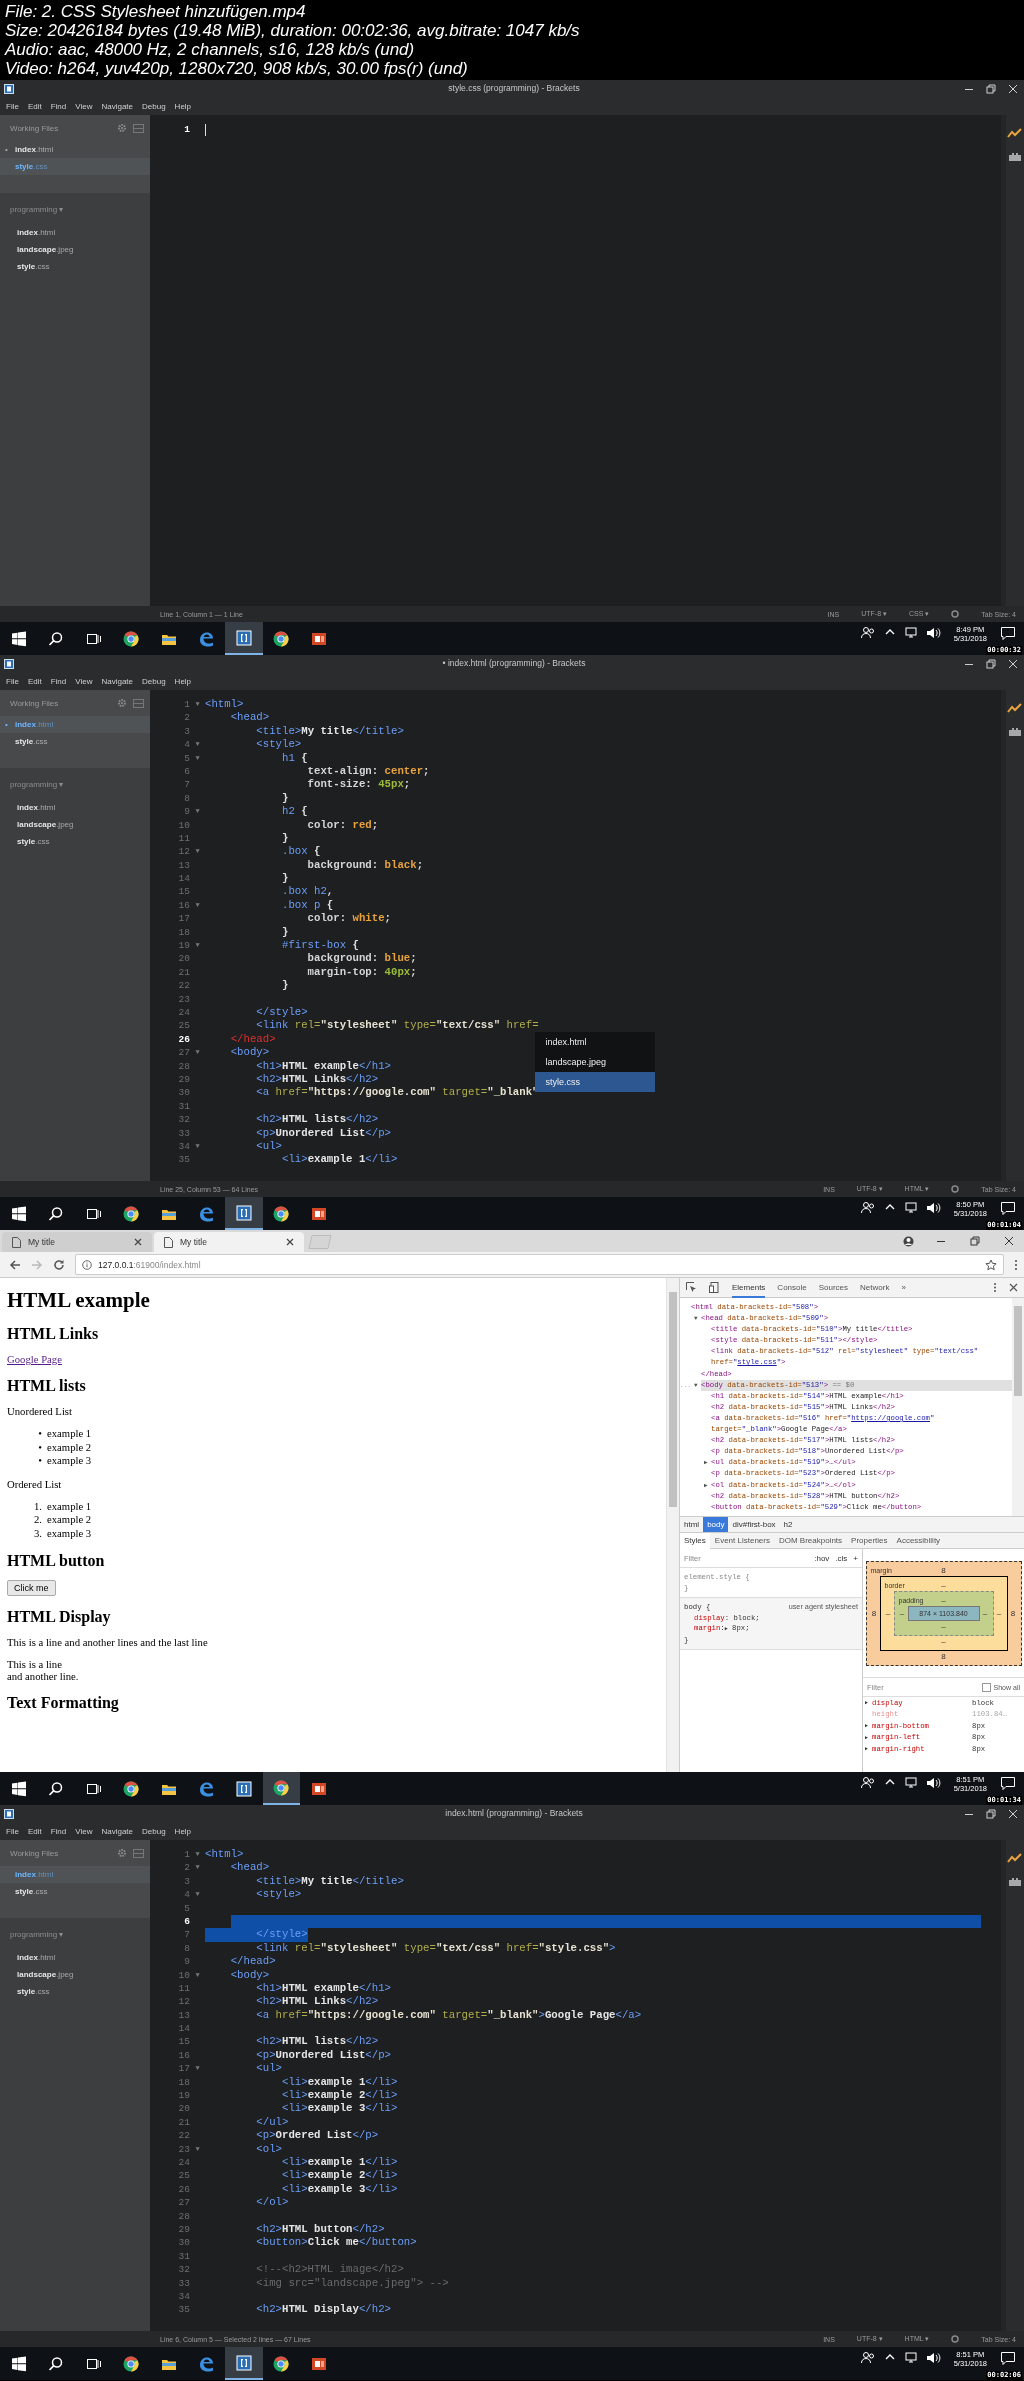  I want to click on devtools-tab: Network, so click(875, 1287).